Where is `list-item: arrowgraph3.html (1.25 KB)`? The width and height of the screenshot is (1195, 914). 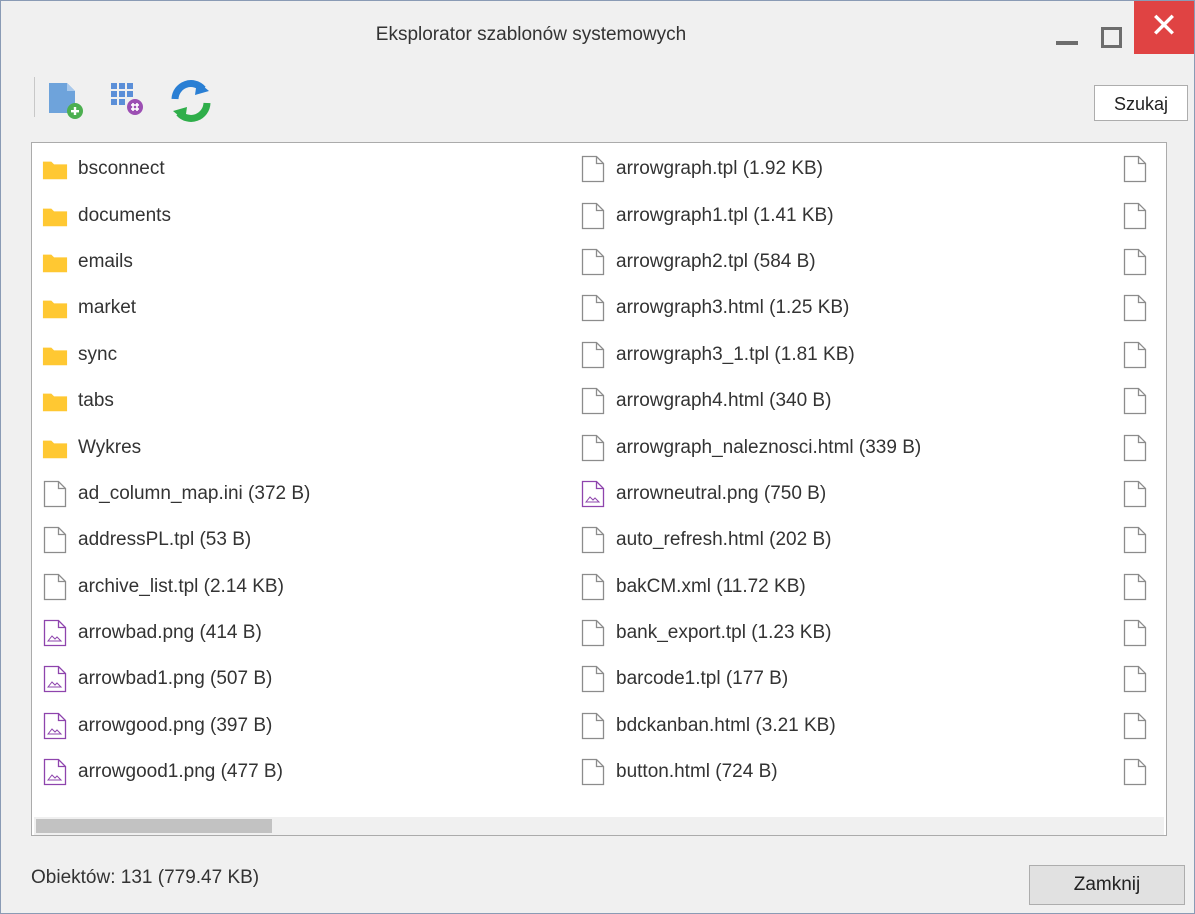 list-item: arrowgraph3.html (1.25 KB) is located at coordinates (847, 308).